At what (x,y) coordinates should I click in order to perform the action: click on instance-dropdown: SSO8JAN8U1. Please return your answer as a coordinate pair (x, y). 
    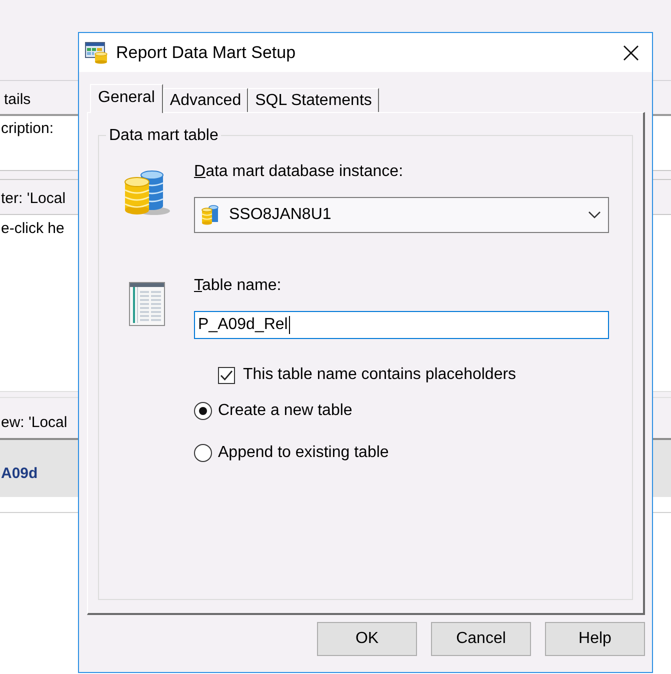
    Looking at the image, I should click on (401, 215).